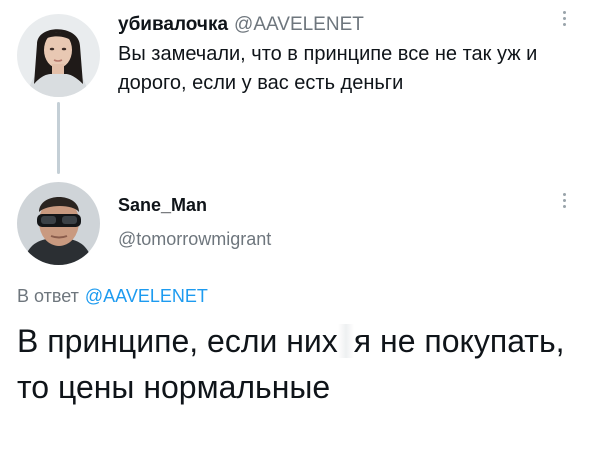  Describe the element at coordinates (162, 205) in the screenshot. I see `tweet2-display-name: Sane_Man` at that location.